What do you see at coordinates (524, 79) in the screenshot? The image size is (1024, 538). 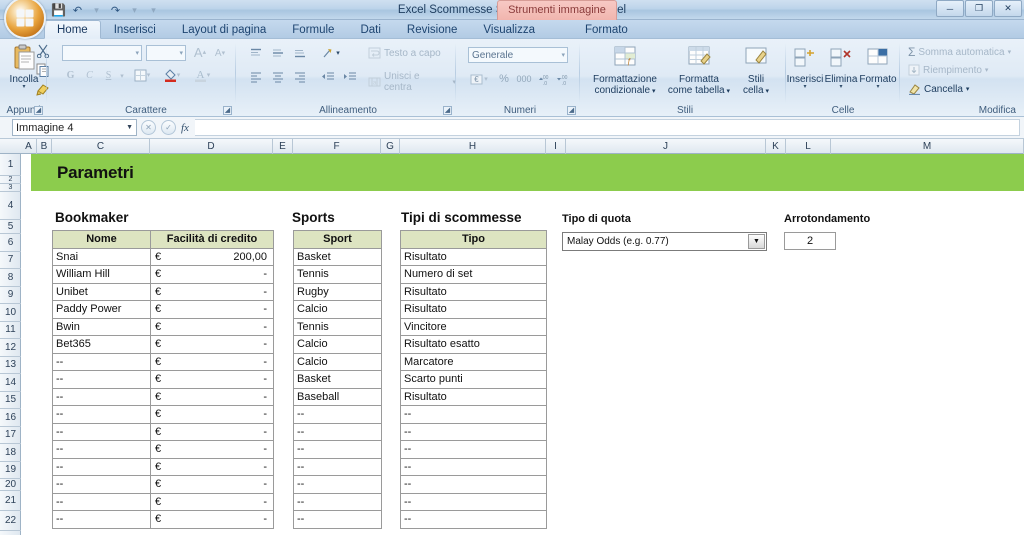 I see `comma-format-button: 000` at bounding box center [524, 79].